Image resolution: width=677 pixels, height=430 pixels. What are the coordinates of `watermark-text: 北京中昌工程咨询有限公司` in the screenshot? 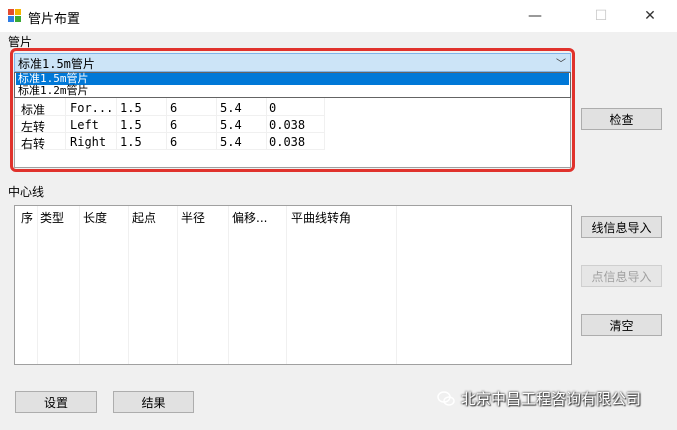 It's located at (551, 399).